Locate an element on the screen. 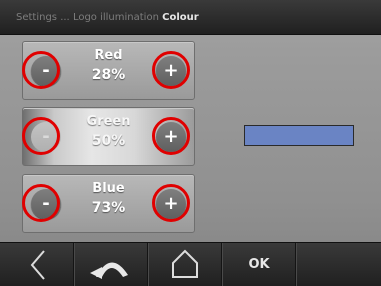 The width and height of the screenshot is (381, 286). back-button is located at coordinates (37, 264).